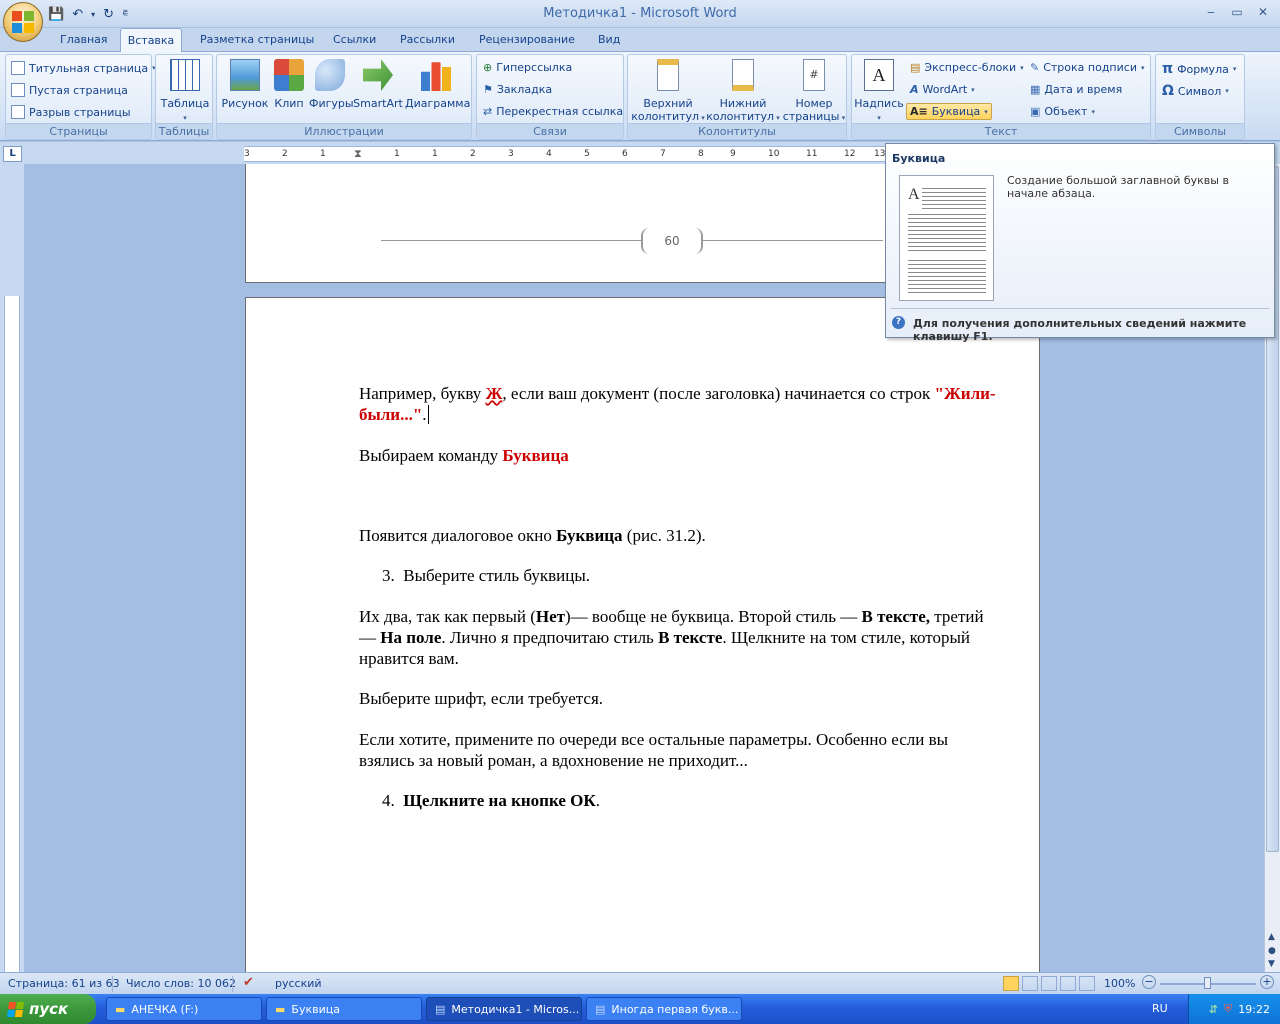  Describe the element at coordinates (1272, 951) in the screenshot. I see `browse-object-icon: ●` at that location.